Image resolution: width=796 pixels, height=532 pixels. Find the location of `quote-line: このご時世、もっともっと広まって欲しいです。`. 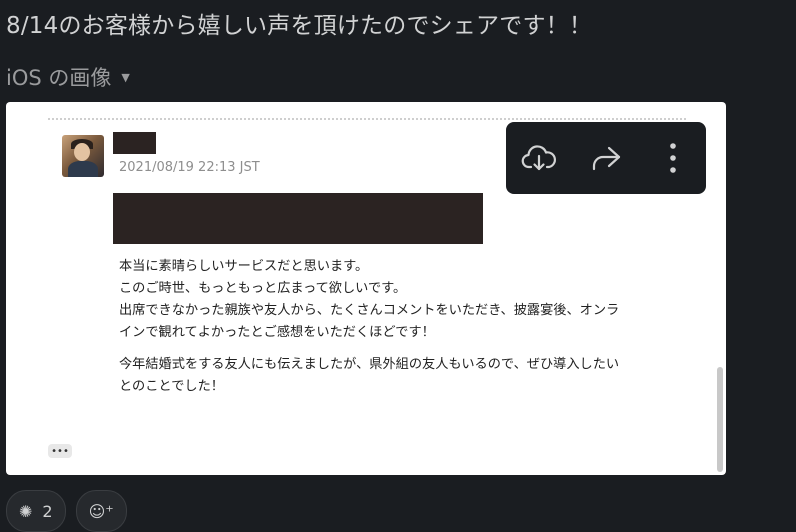

quote-line: このご時世、もっともっと広まって欲しいです。 is located at coordinates (263, 288).